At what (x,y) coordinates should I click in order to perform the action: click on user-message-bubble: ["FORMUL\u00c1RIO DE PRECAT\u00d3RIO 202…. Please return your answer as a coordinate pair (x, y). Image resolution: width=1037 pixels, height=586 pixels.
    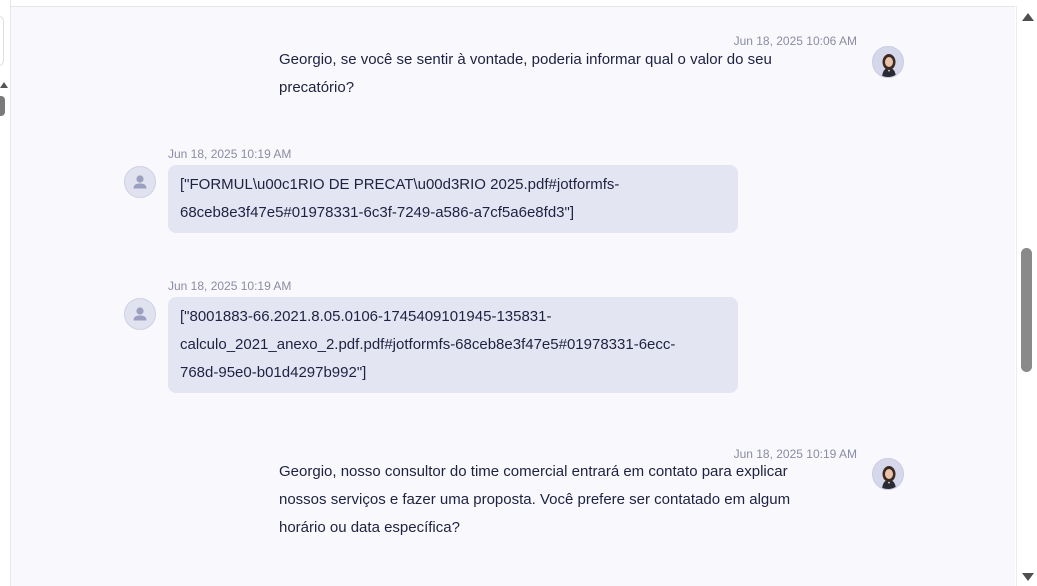
    Looking at the image, I should click on (453, 199).